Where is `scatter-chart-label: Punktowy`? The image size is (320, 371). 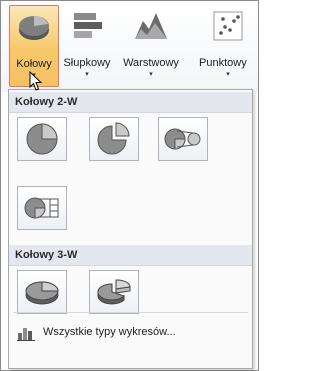
scatter-chart-label: Punktowy is located at coordinates (223, 63).